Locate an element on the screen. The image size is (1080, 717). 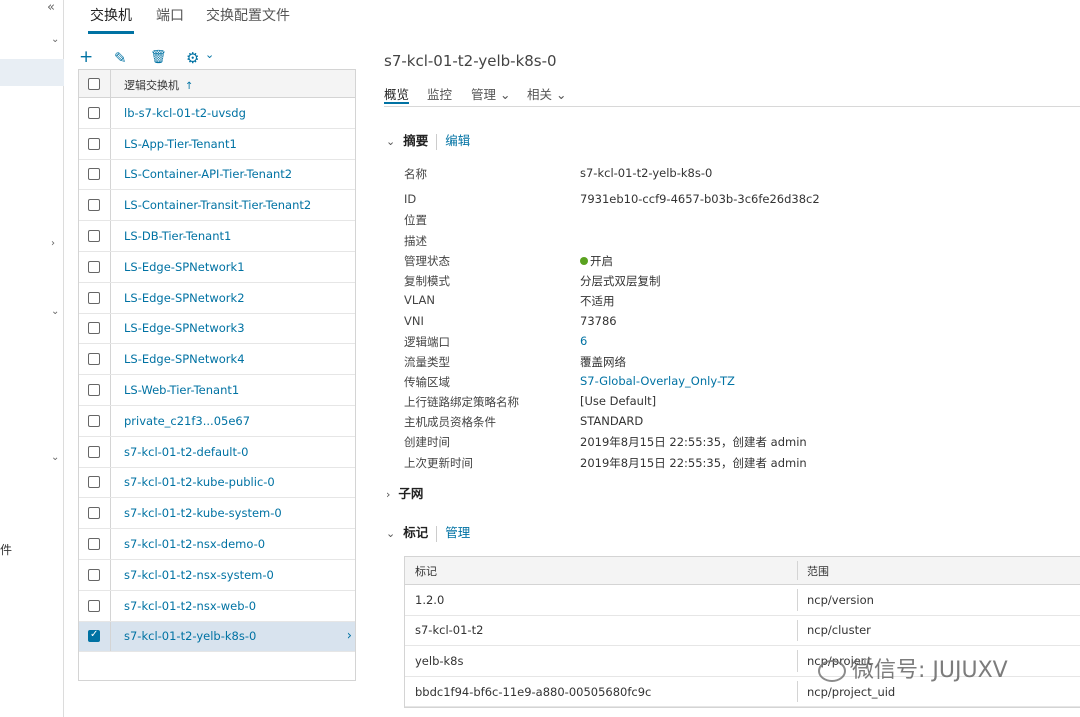
list-item: LS-Container-API-Tier-Tenant2 is located at coordinates (217, 175).